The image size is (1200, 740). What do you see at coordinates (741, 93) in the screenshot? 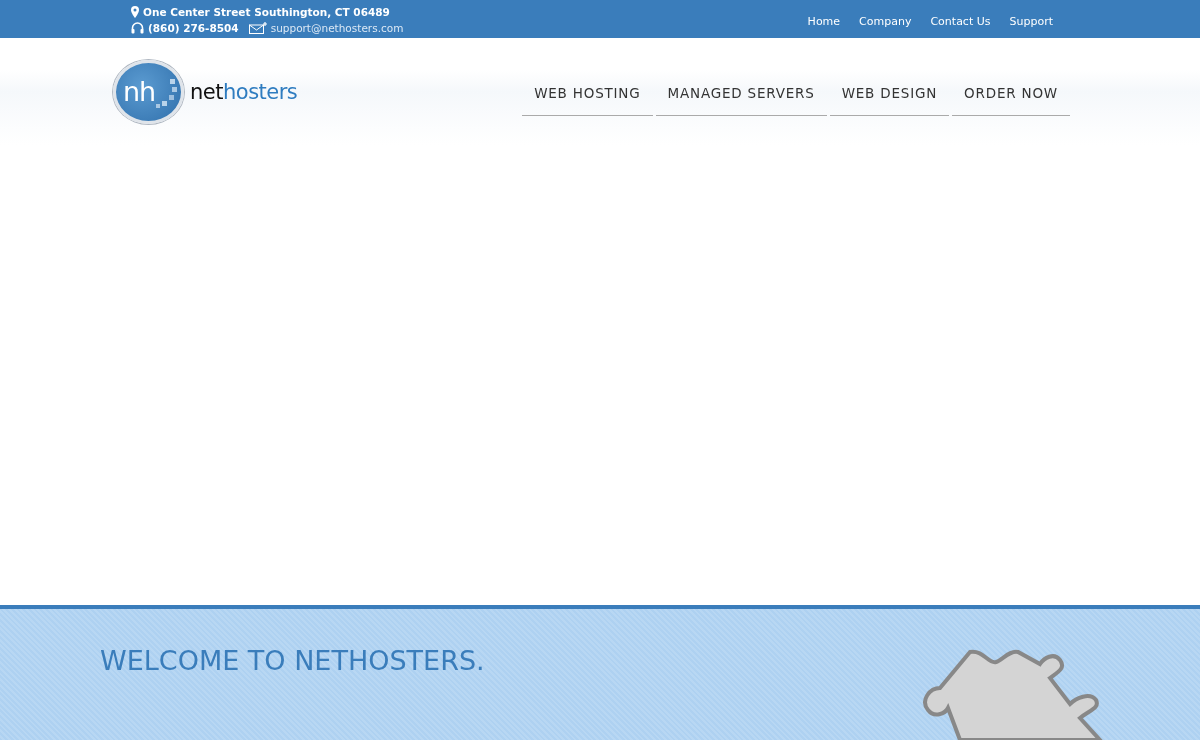
I see `main-nav-link: MANAGED SERVERS` at bounding box center [741, 93].